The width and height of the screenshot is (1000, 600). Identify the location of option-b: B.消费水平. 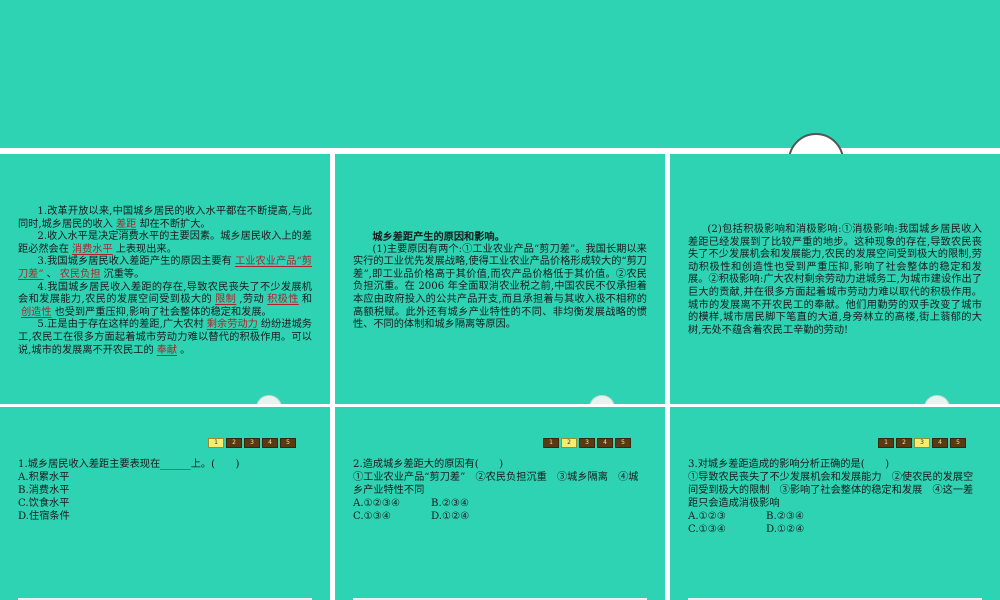
(165, 490).